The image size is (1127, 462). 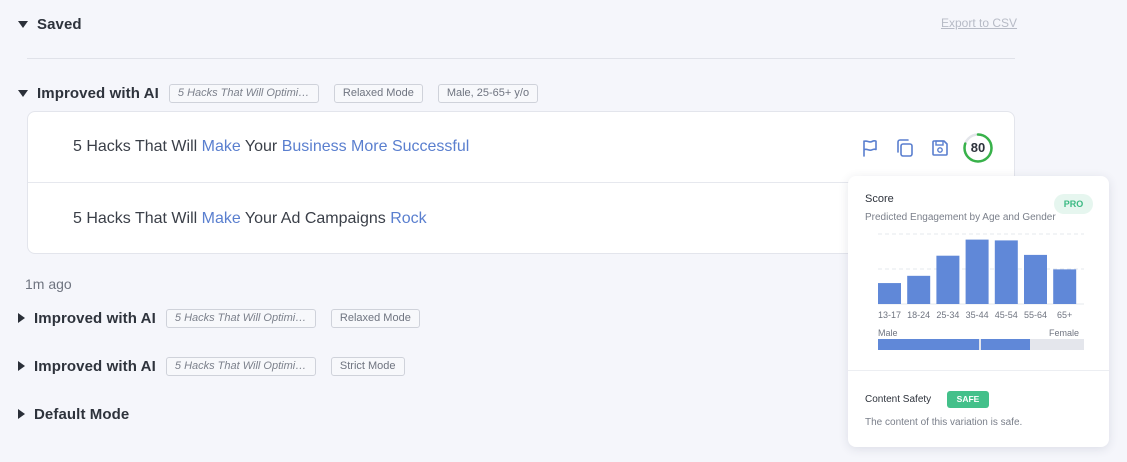 What do you see at coordinates (408, 218) in the screenshot?
I see `highlighted-word: Rock` at bounding box center [408, 218].